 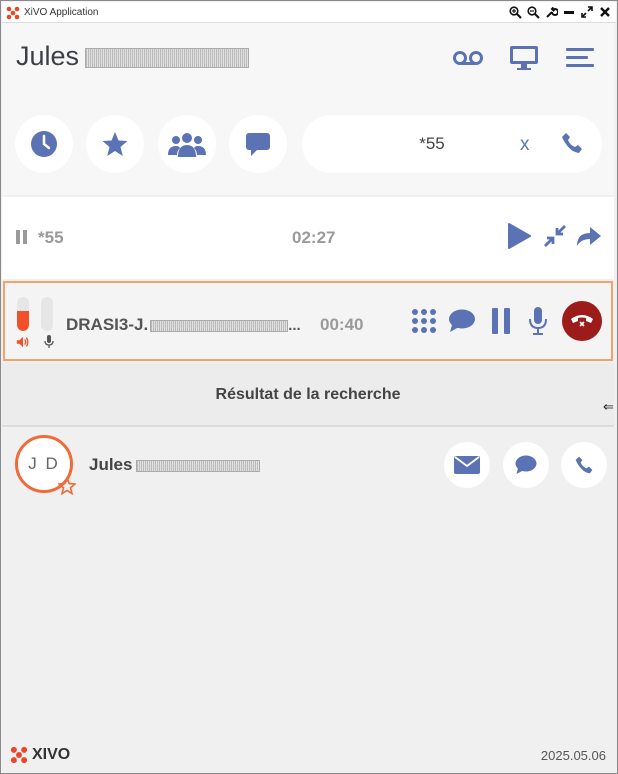 I want to click on redacted-last-name, so click(x=167, y=57).